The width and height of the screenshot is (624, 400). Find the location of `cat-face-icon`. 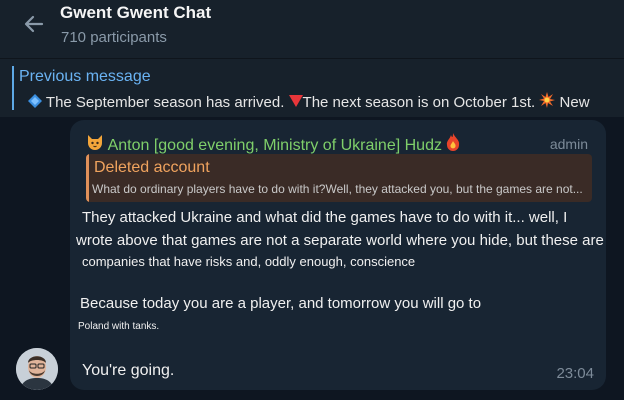

cat-face-icon is located at coordinates (95, 142).